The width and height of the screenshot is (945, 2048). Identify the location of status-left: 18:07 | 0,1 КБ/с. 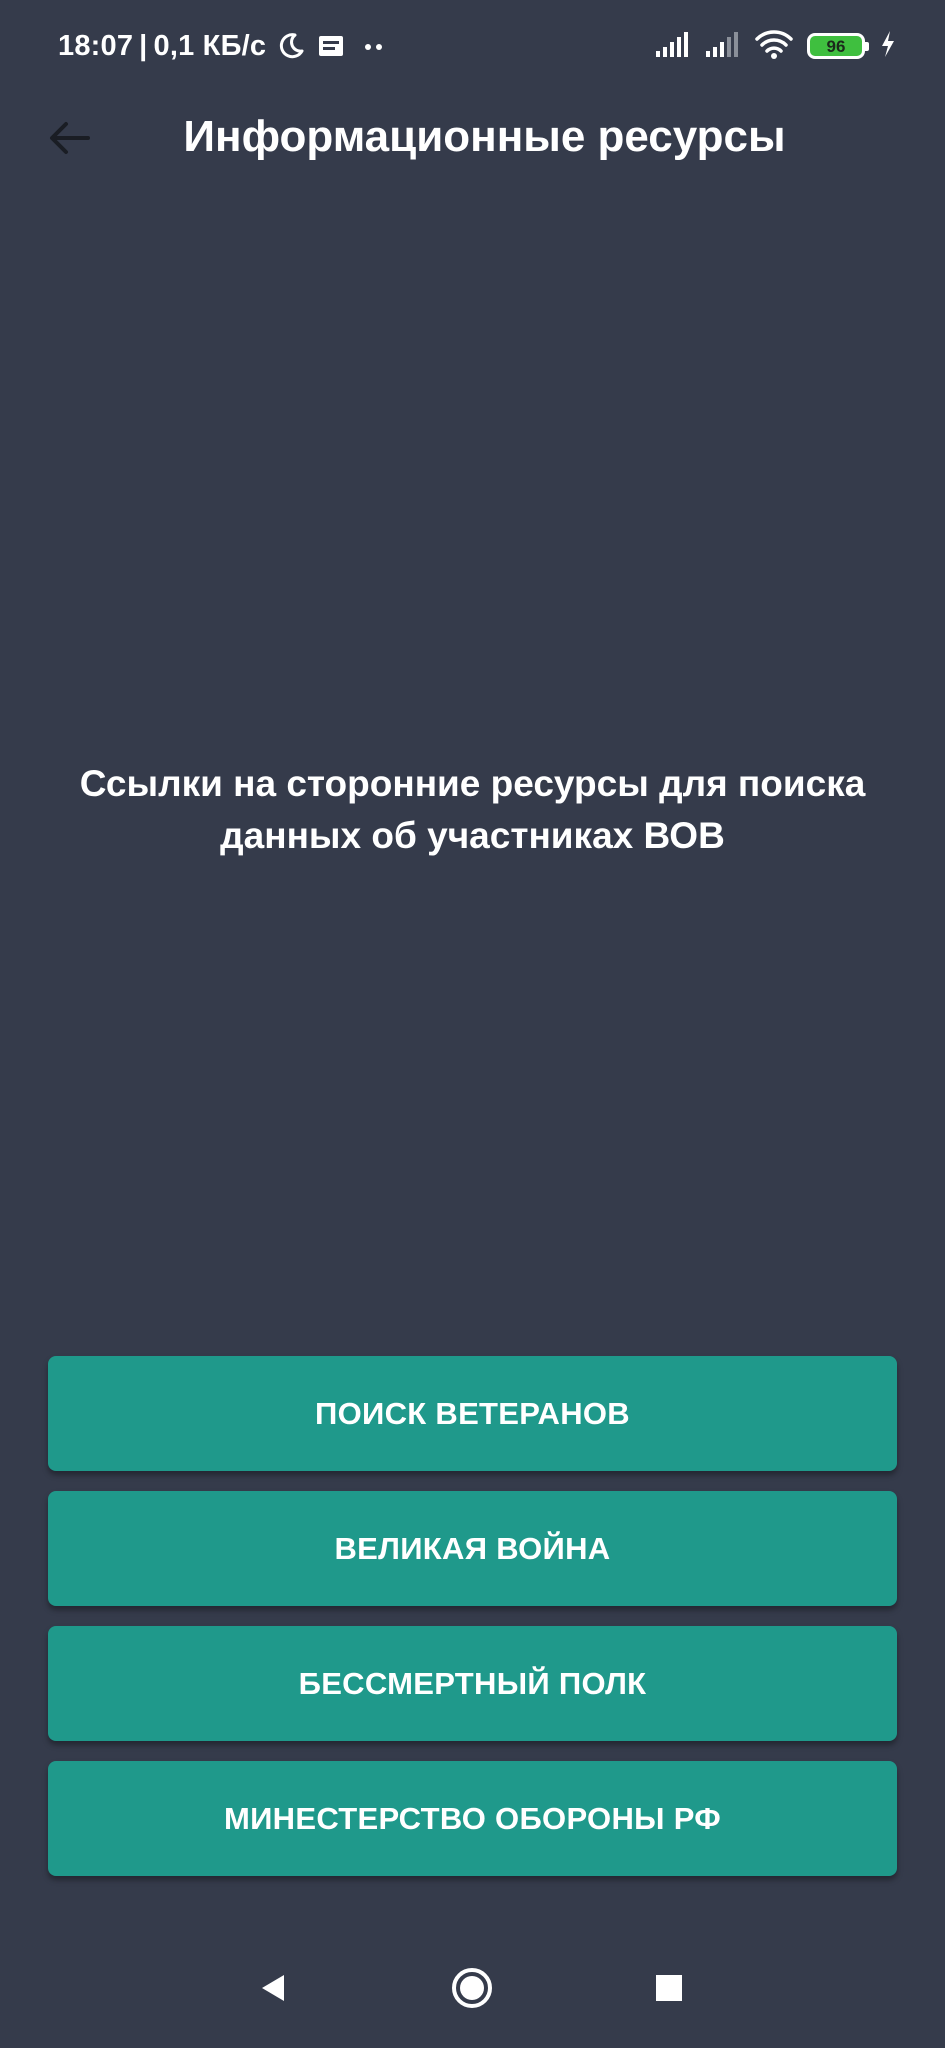
(222, 46).